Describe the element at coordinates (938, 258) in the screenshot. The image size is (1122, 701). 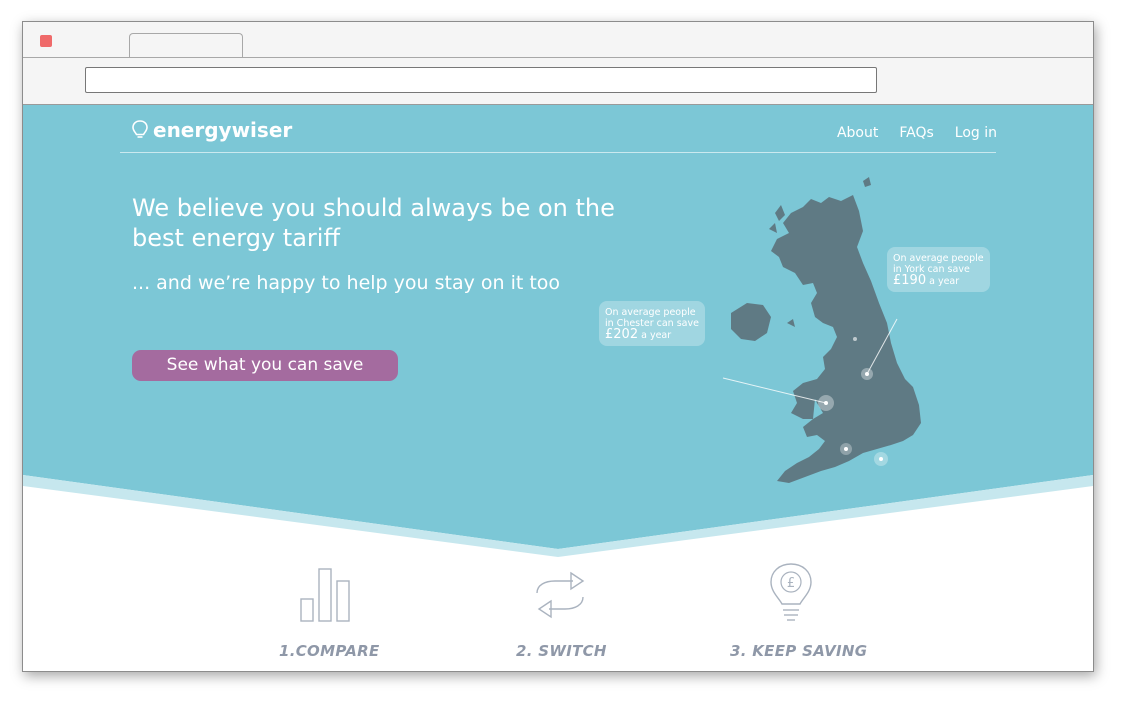
I see `york-callout-line1: On average people` at that location.